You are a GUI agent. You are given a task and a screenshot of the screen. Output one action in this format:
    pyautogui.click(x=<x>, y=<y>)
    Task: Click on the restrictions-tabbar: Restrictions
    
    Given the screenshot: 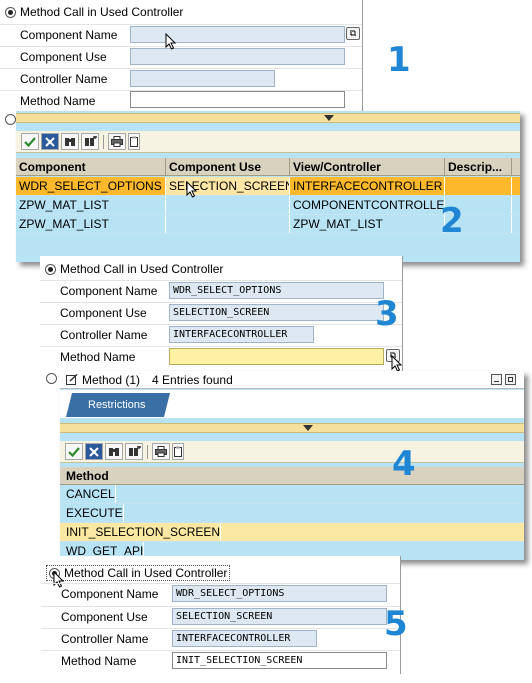 What is the action you would take?
    pyautogui.click(x=292, y=404)
    